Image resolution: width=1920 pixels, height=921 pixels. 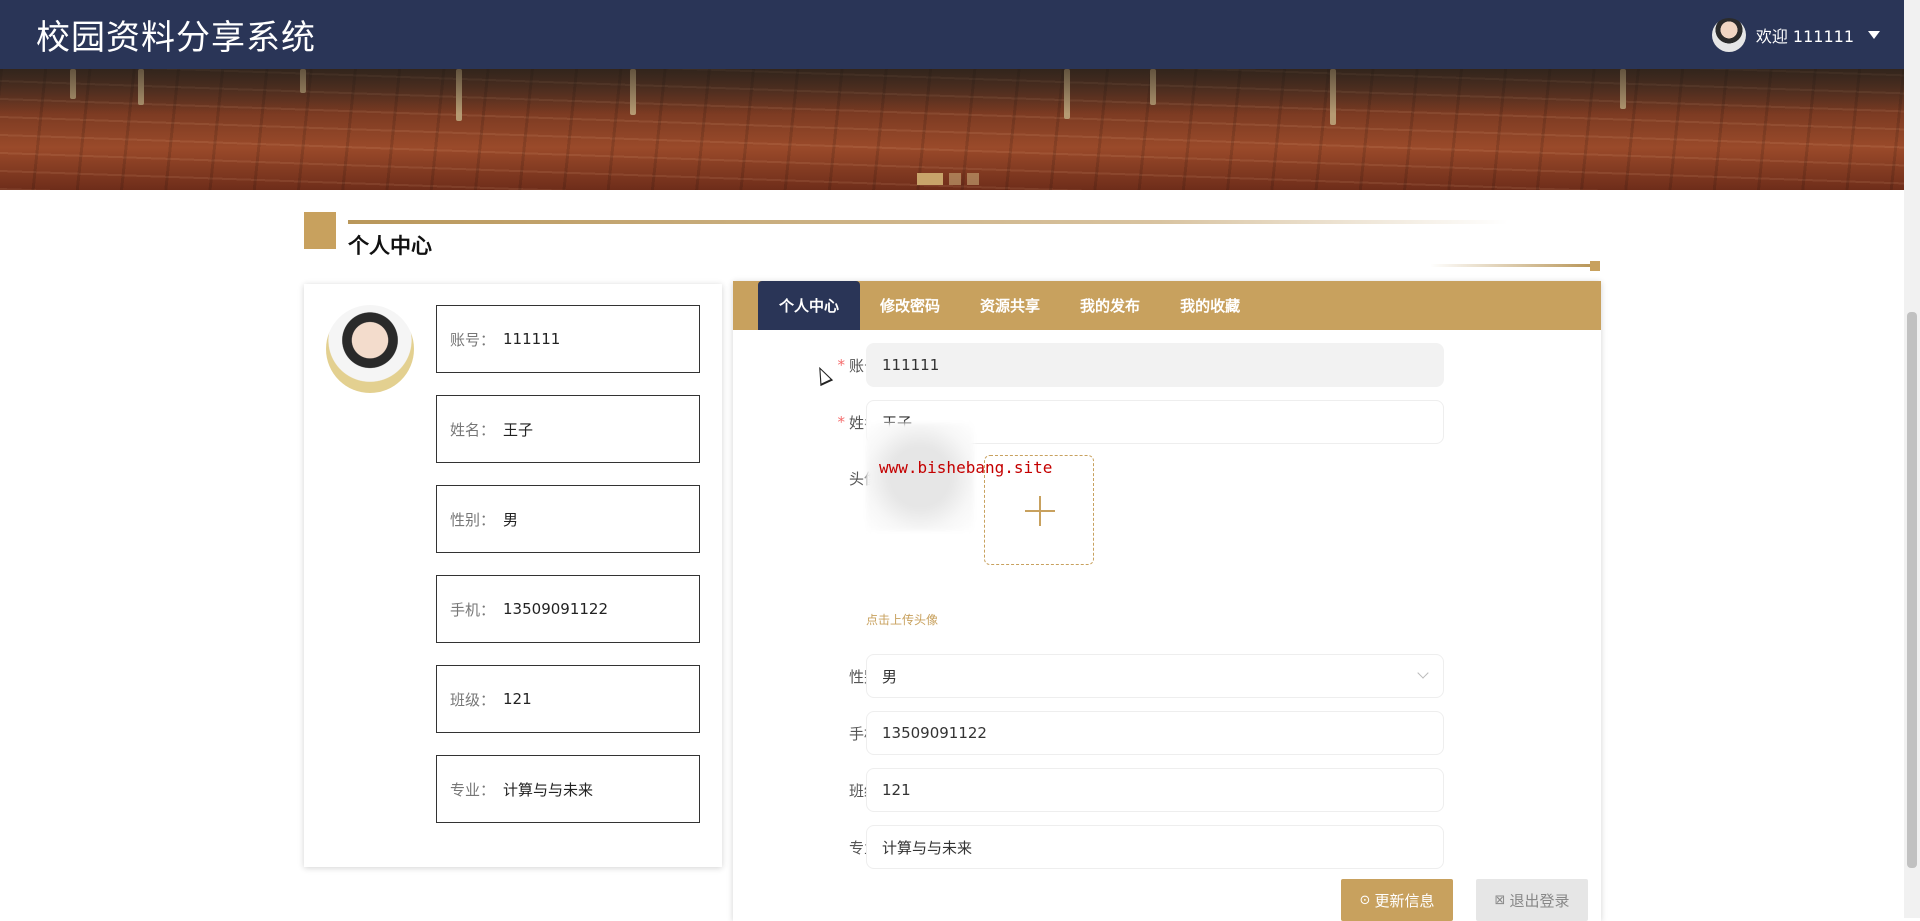 I want to click on class-input, so click(x=1155, y=790).